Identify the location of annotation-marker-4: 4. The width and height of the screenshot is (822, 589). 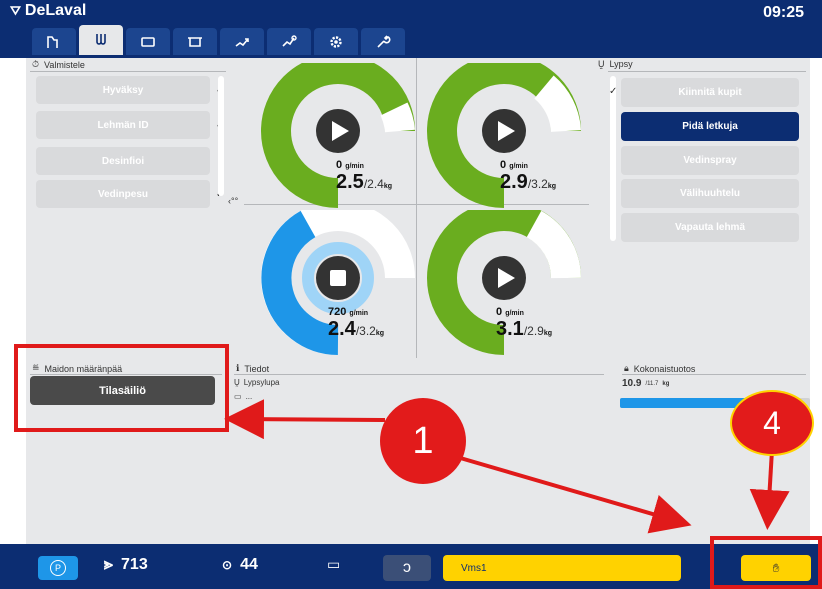
(772, 423).